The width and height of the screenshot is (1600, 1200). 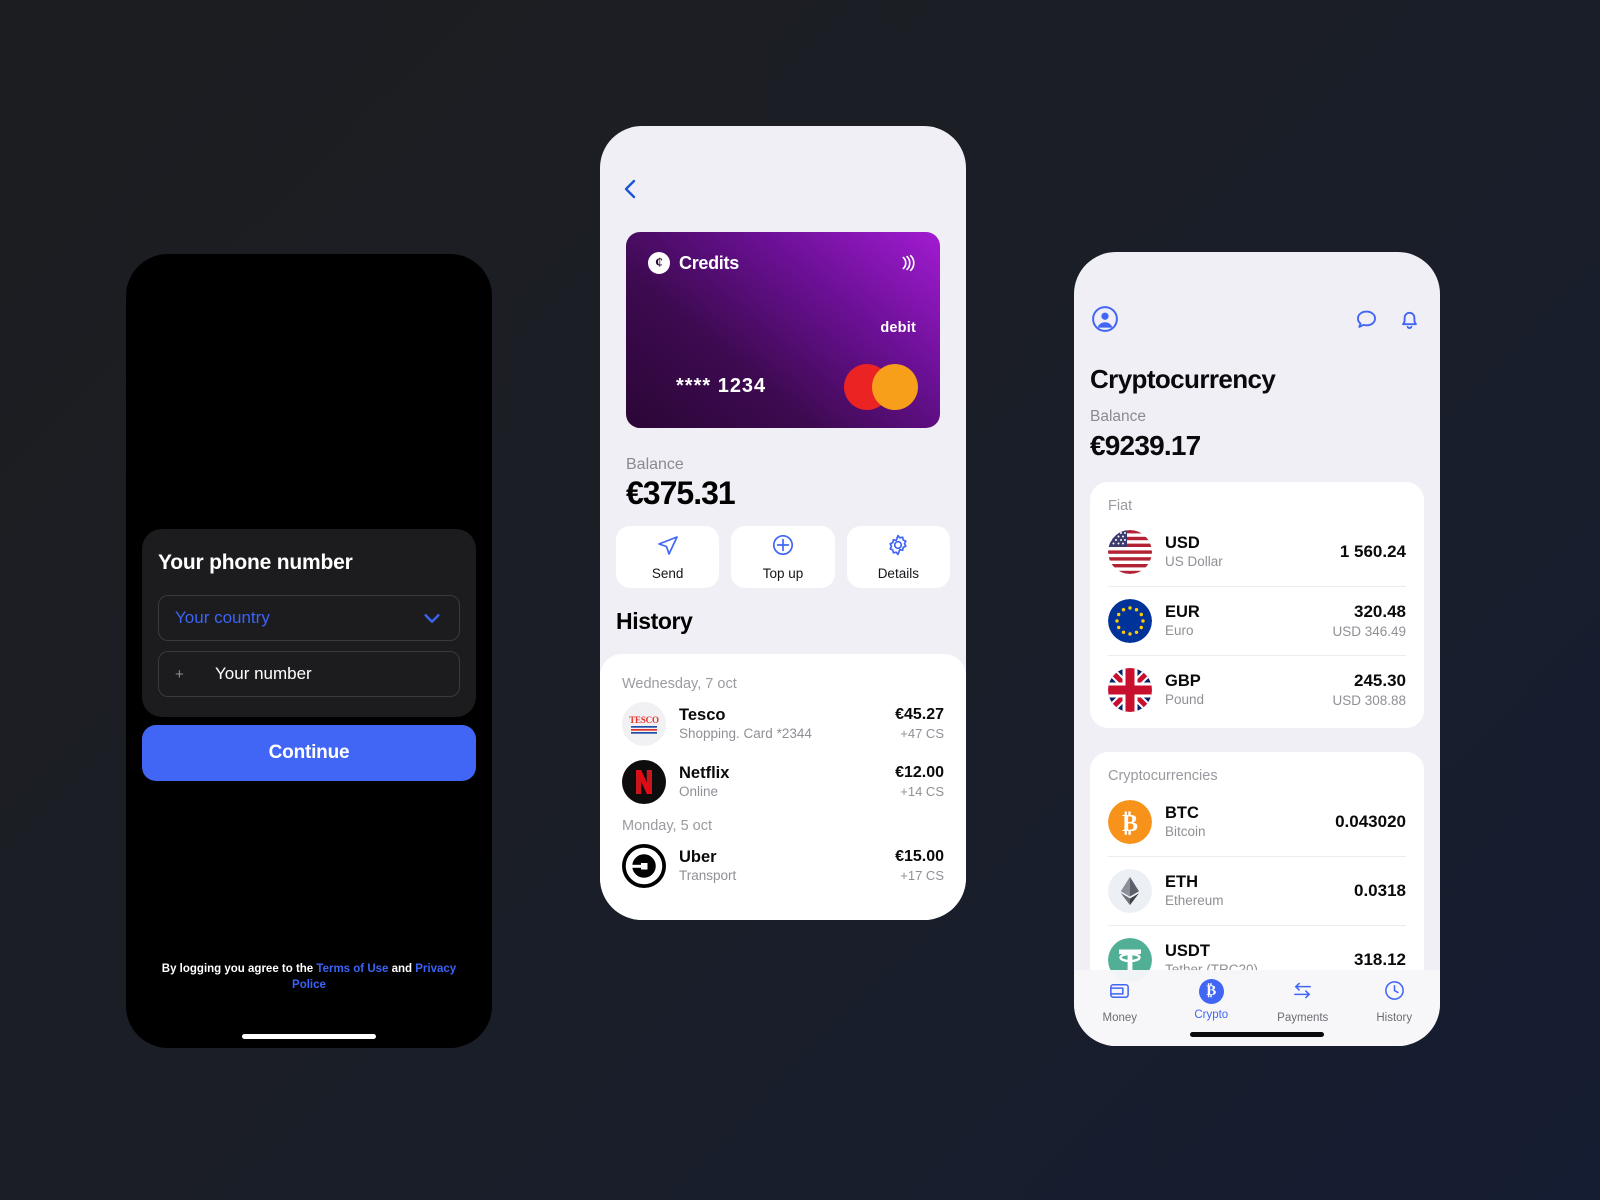 I want to click on currency-values: 320.48 USD 346.49, so click(x=1369, y=620).